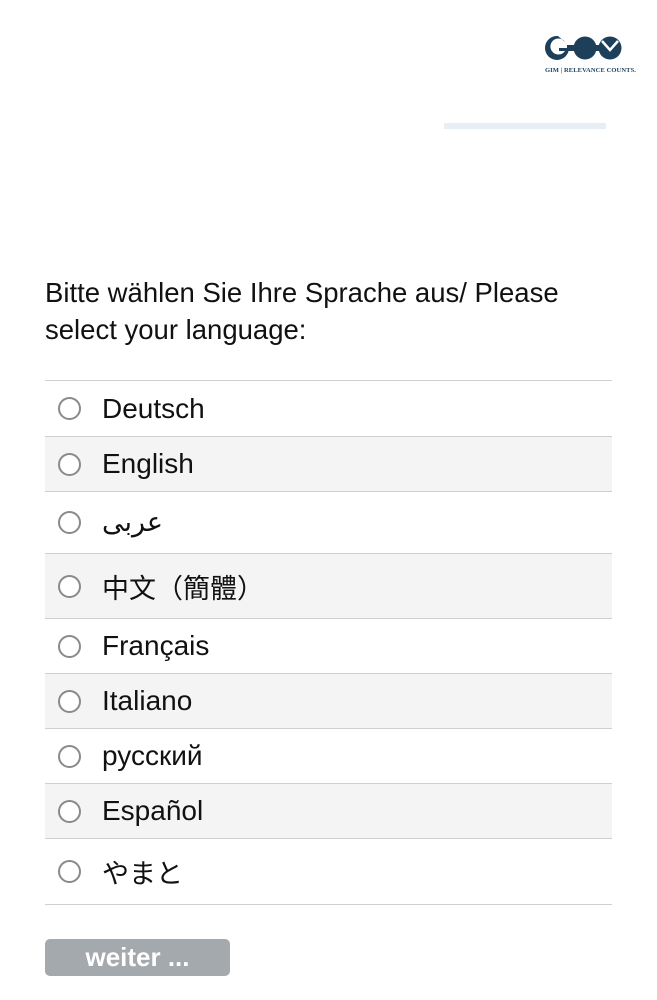 The image size is (657, 1000). Describe the element at coordinates (328, 756) in the screenshot. I see `option-russian: русский` at that location.